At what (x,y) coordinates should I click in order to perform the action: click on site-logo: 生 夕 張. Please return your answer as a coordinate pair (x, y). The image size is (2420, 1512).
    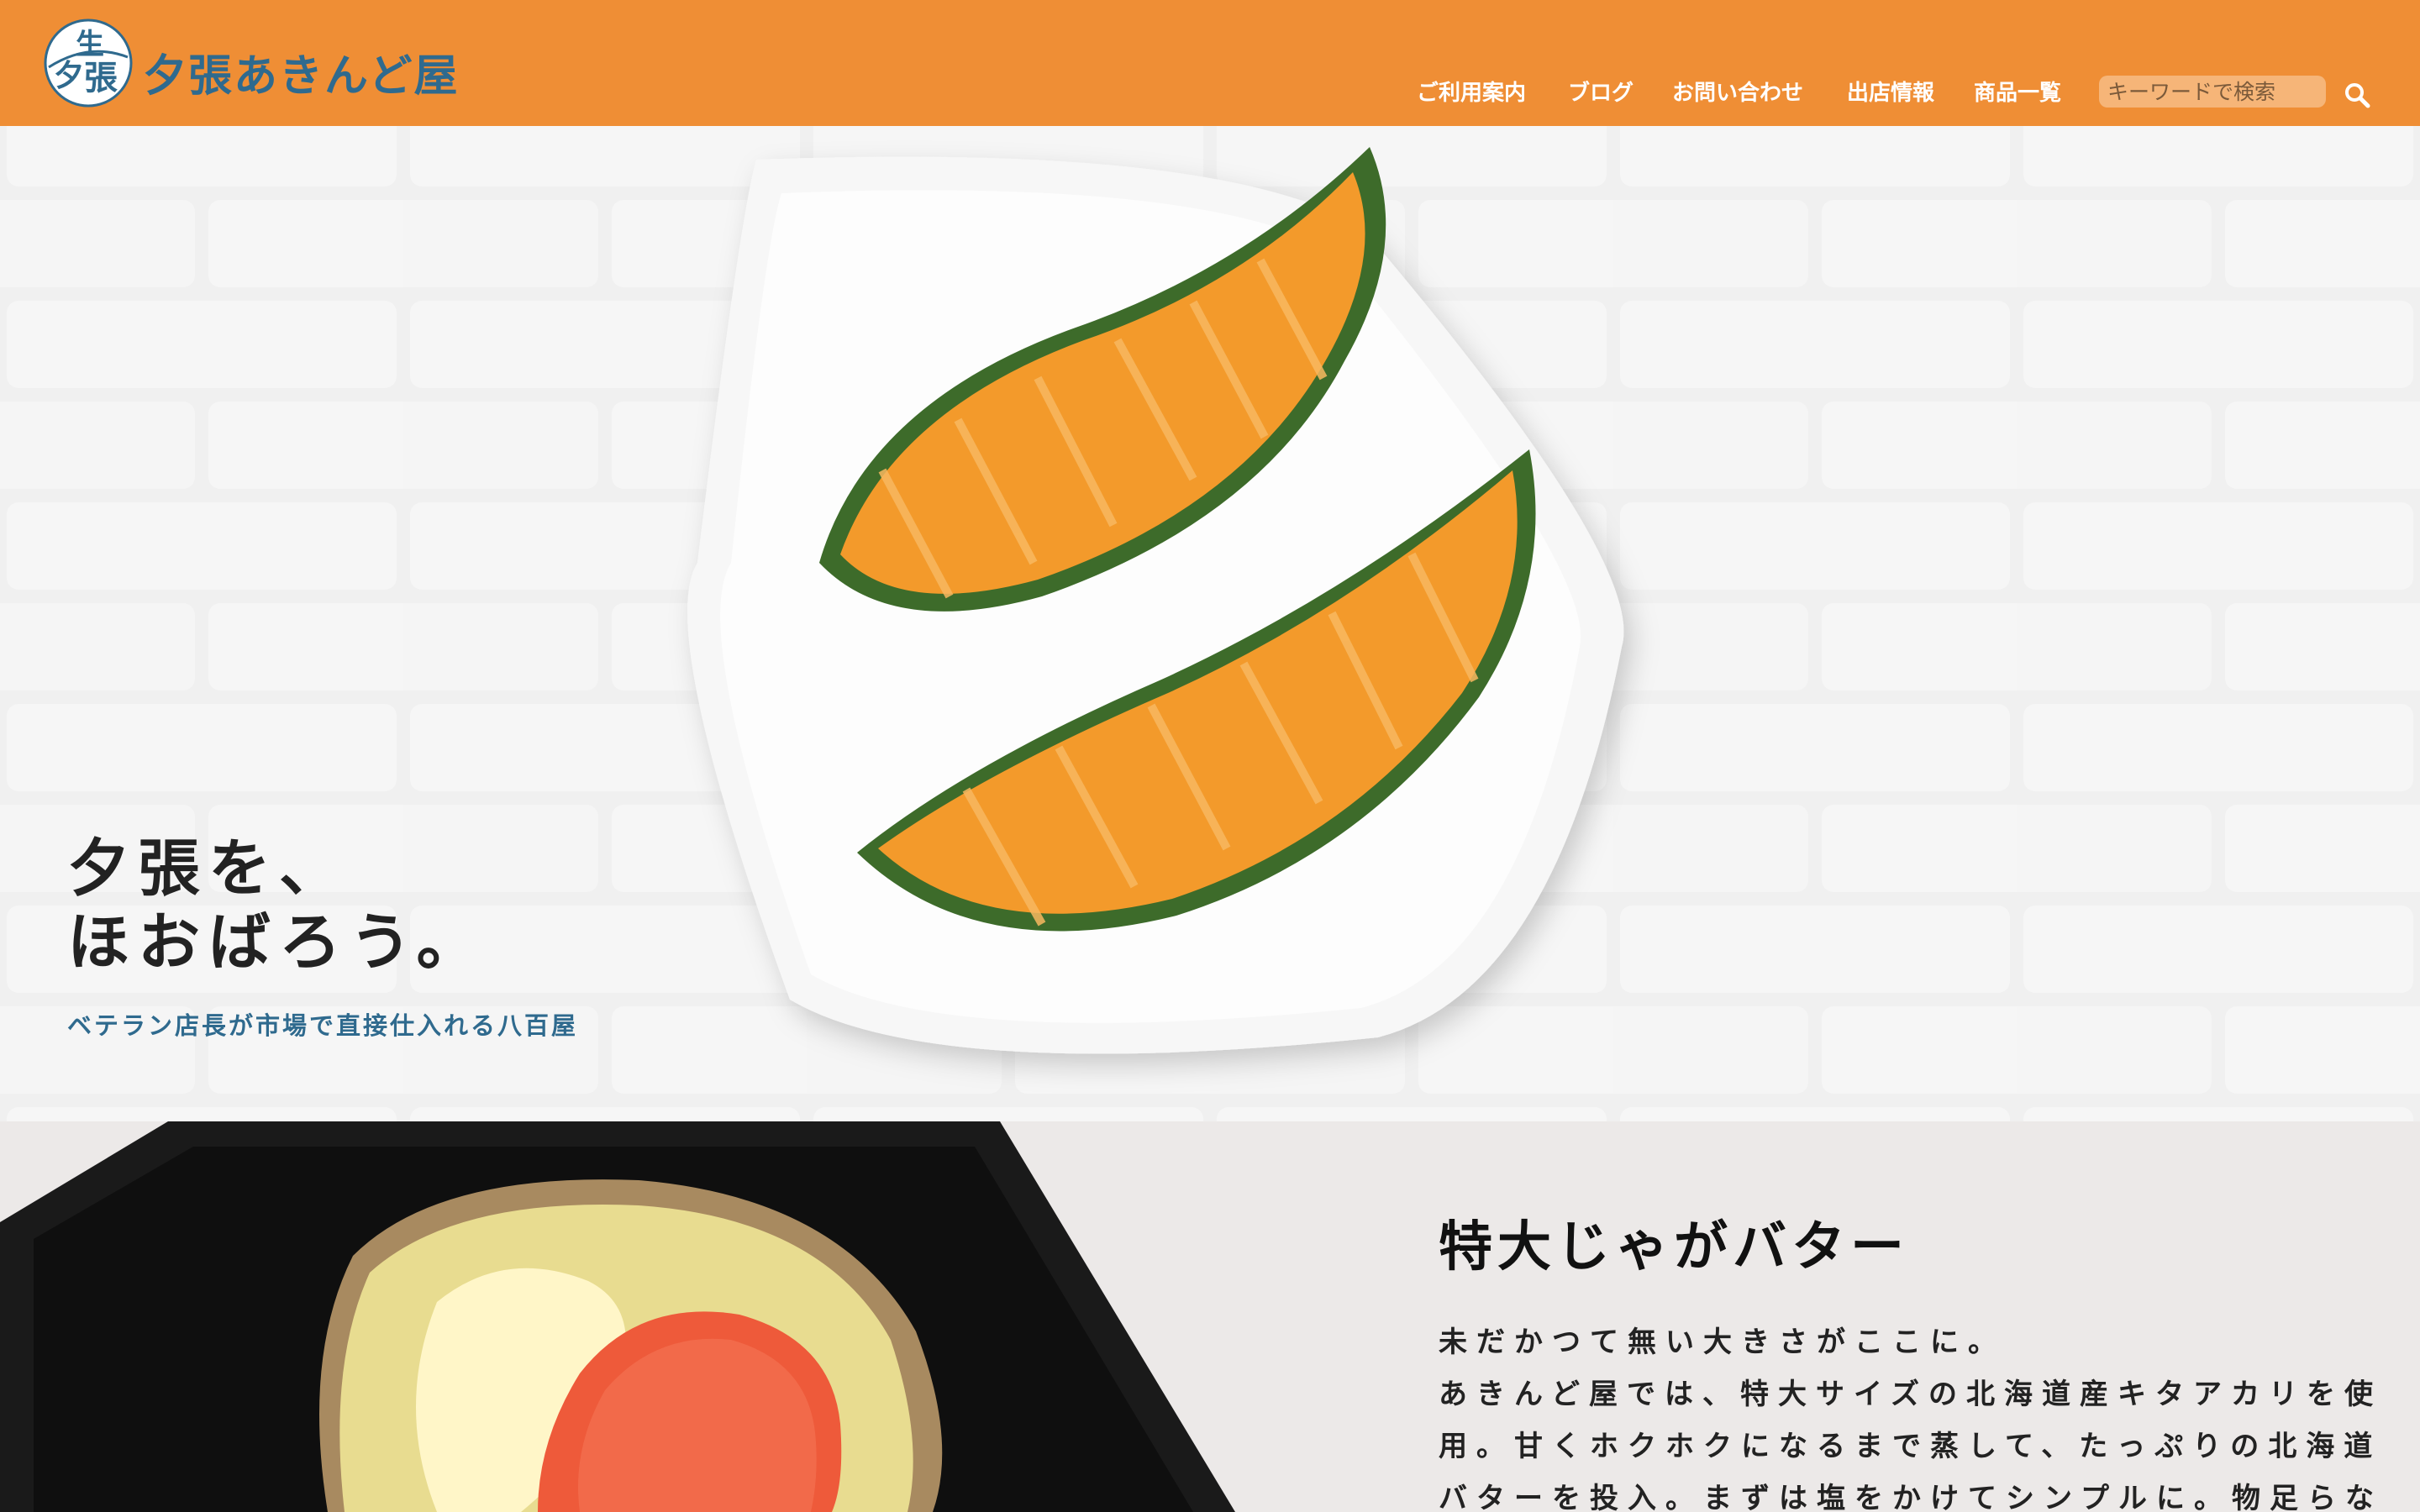
    Looking at the image, I should click on (88, 63).